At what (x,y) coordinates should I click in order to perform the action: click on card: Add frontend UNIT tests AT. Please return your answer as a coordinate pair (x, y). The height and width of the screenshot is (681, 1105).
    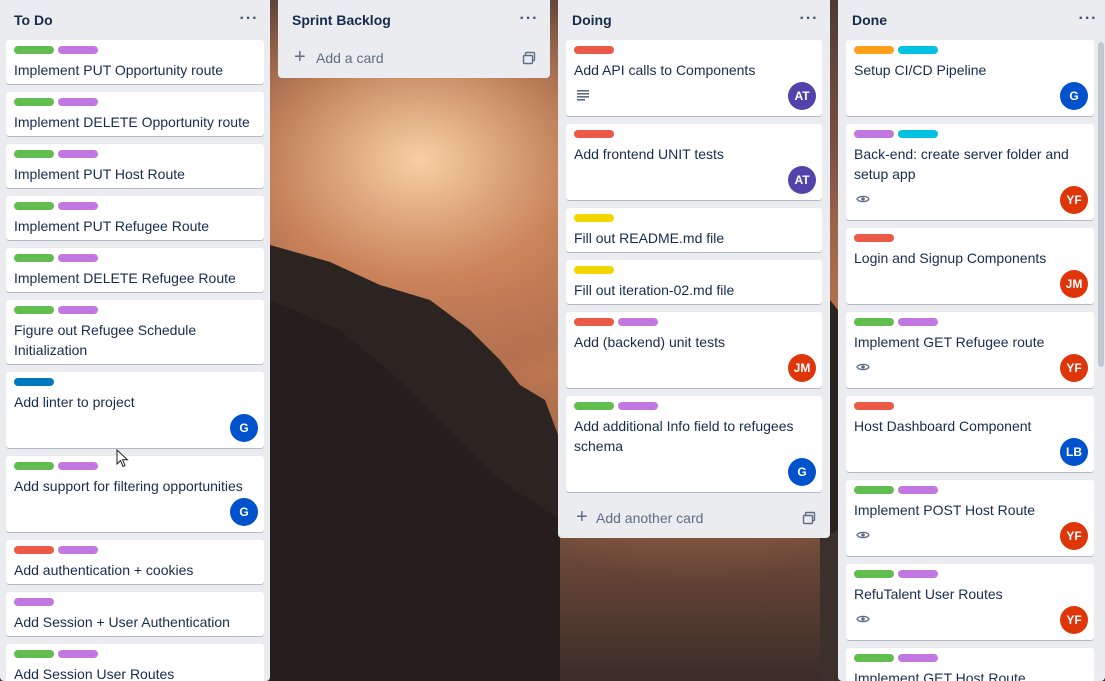
    Looking at the image, I should click on (694, 162).